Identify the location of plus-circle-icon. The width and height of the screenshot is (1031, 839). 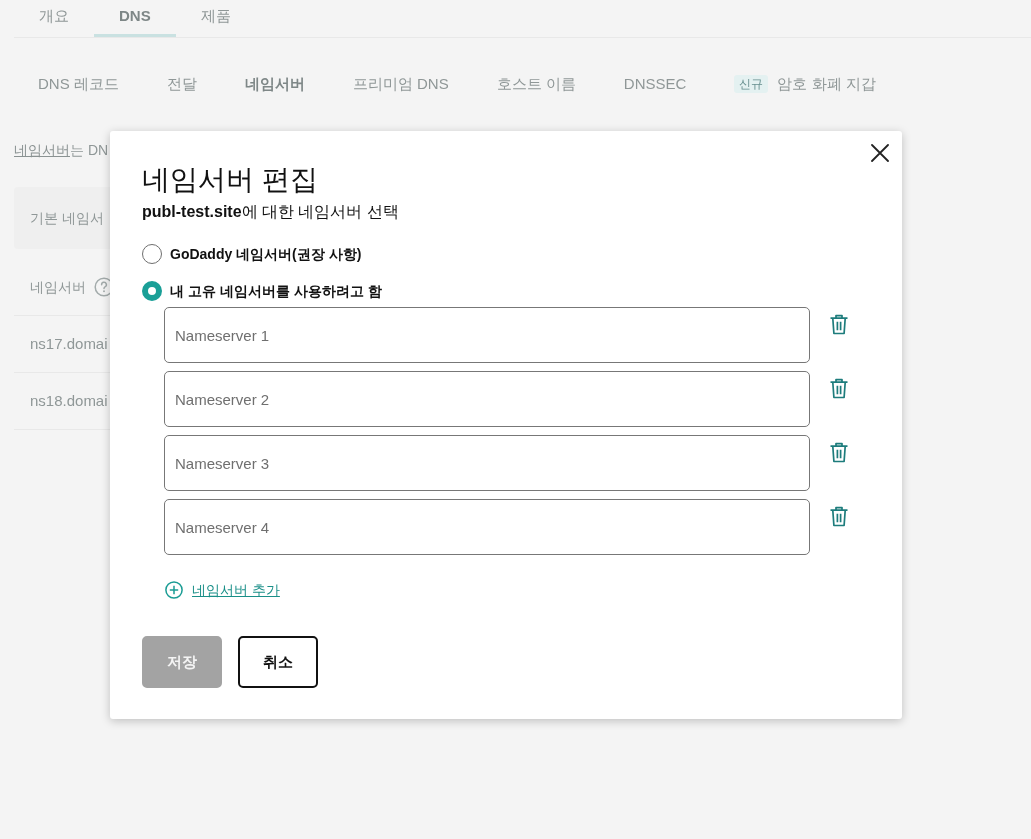
(174, 590).